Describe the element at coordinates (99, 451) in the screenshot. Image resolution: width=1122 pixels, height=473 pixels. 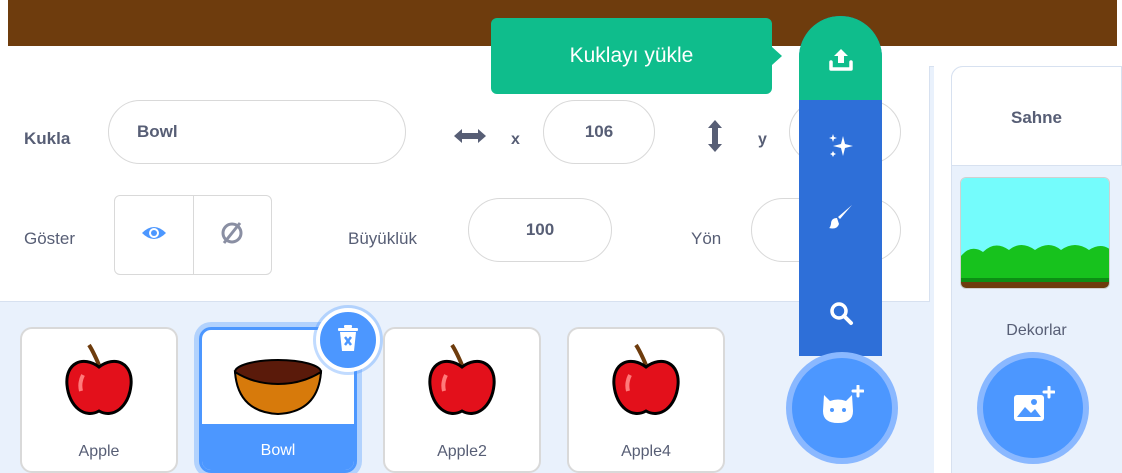
I see `sprite-name: Apple` at that location.